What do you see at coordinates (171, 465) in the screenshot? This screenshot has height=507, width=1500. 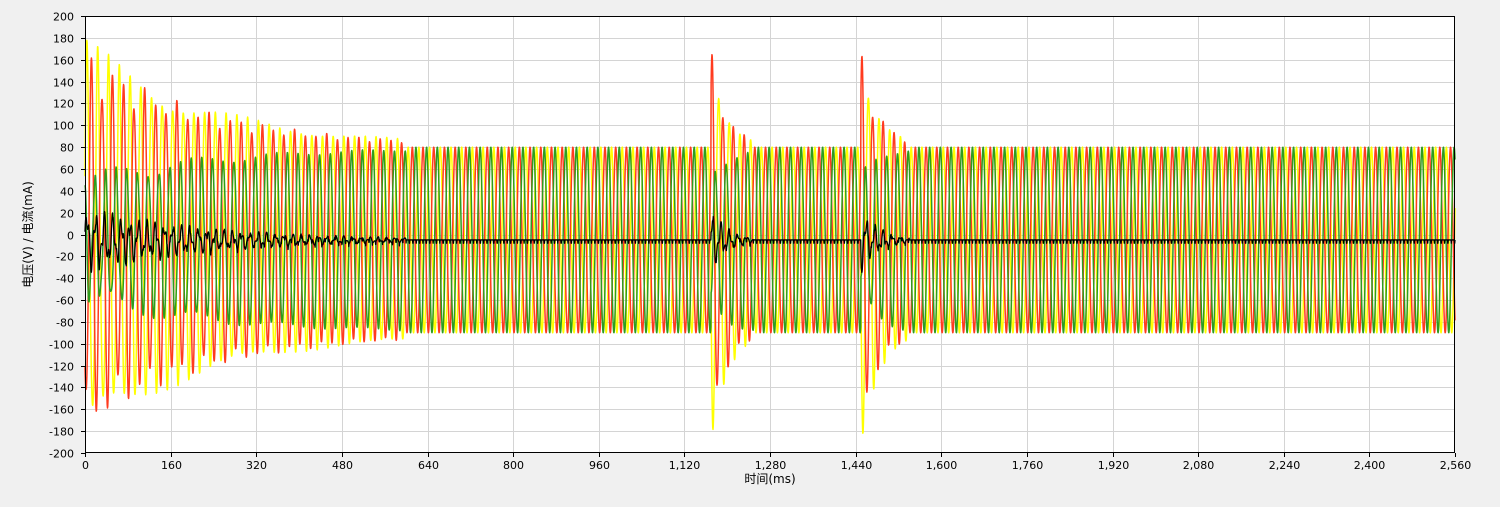 I see `x-tick-label: 160` at bounding box center [171, 465].